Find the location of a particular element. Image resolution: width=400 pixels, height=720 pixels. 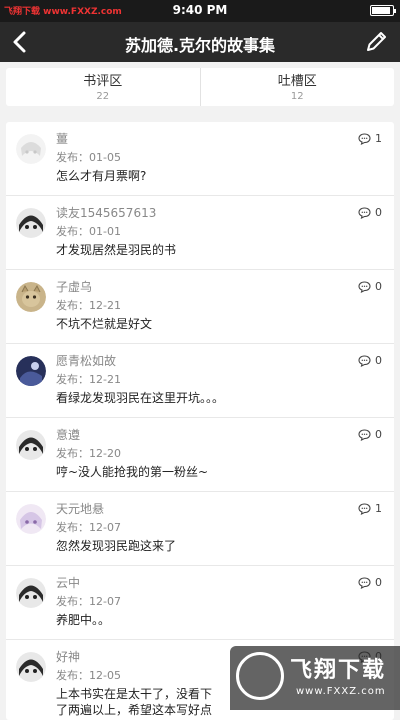

watermark-logo-icon is located at coordinates (260, 676).